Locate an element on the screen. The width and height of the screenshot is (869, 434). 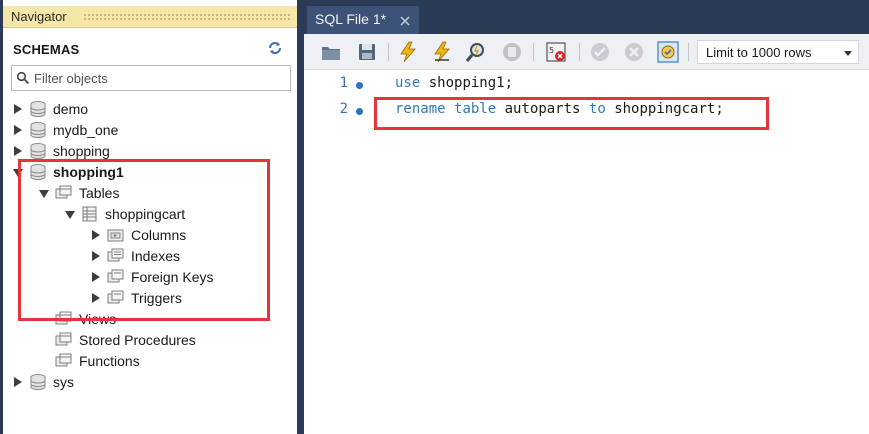
rollback-icon is located at coordinates (634, 52).